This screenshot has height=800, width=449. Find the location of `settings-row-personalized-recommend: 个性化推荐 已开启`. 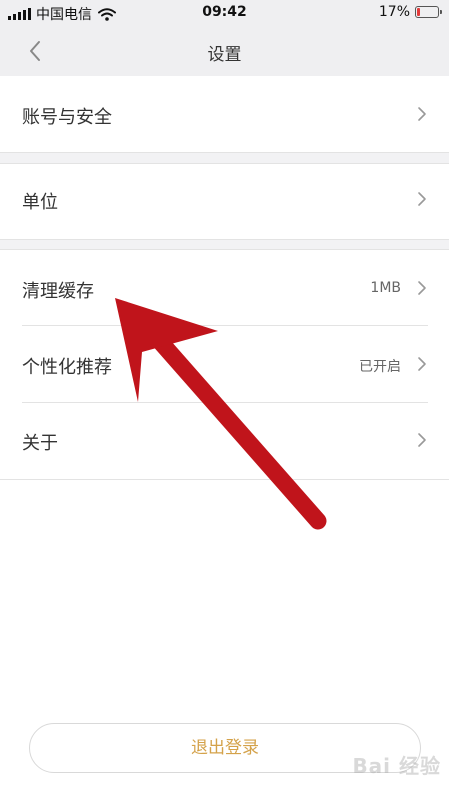

settings-row-personalized-recommend: 个性化推荐 已开启 is located at coordinates (224, 364).